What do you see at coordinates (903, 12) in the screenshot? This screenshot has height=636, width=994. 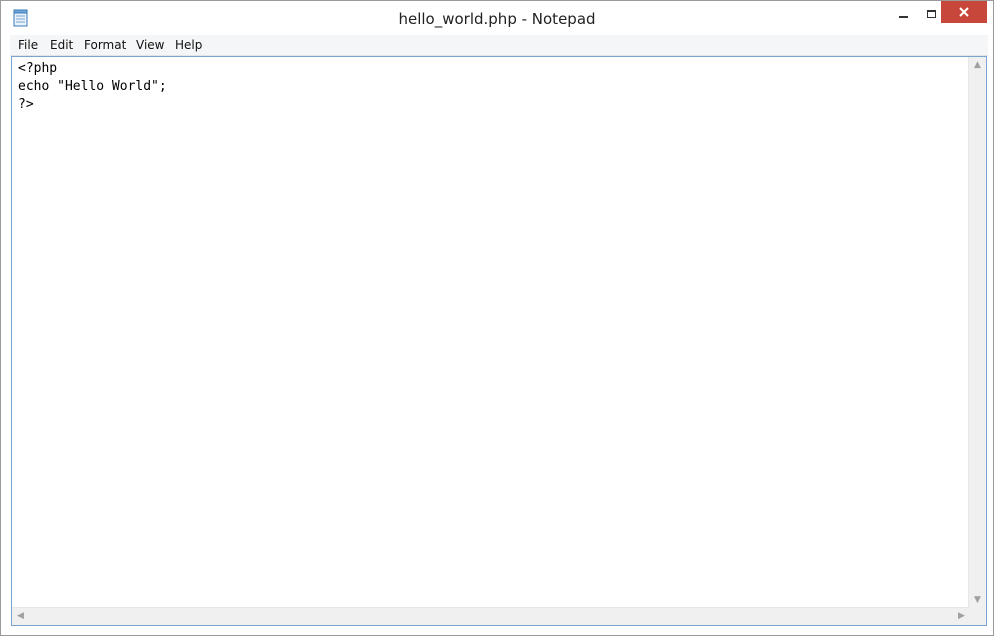 I see `minimize-button` at bounding box center [903, 12].